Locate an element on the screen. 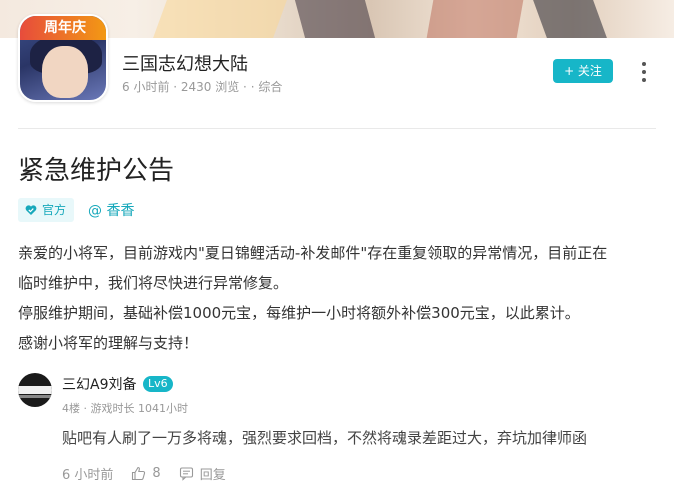 The height and width of the screenshot is (494, 674). game-icon: 周年庆 is located at coordinates (63, 58).